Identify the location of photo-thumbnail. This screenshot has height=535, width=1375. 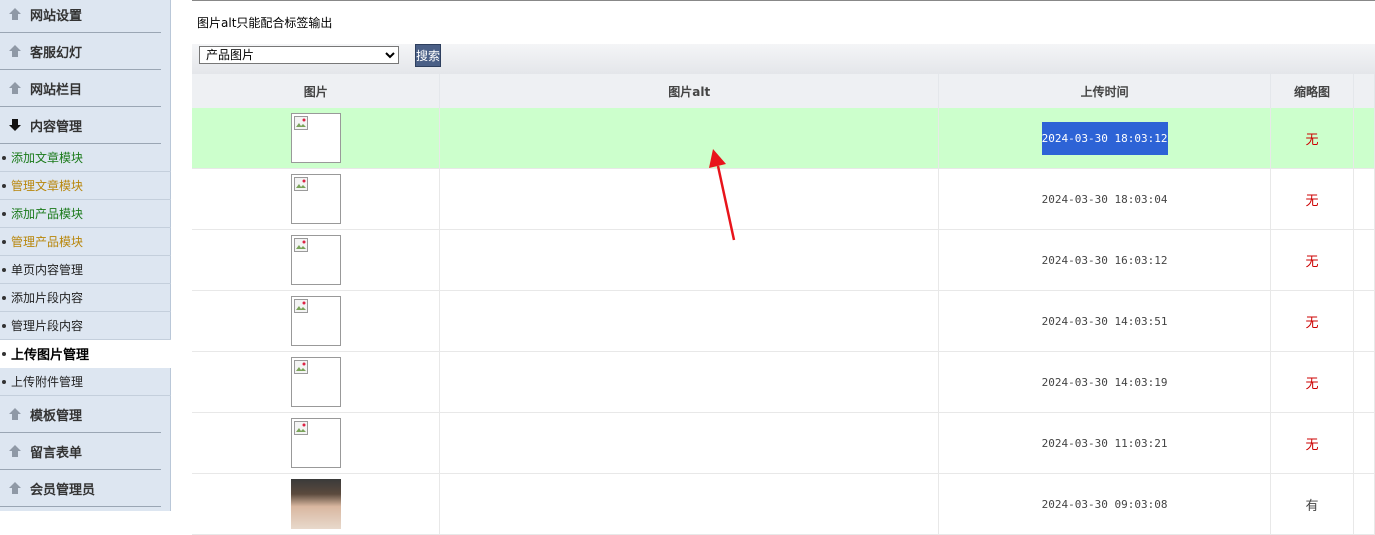
(315, 504).